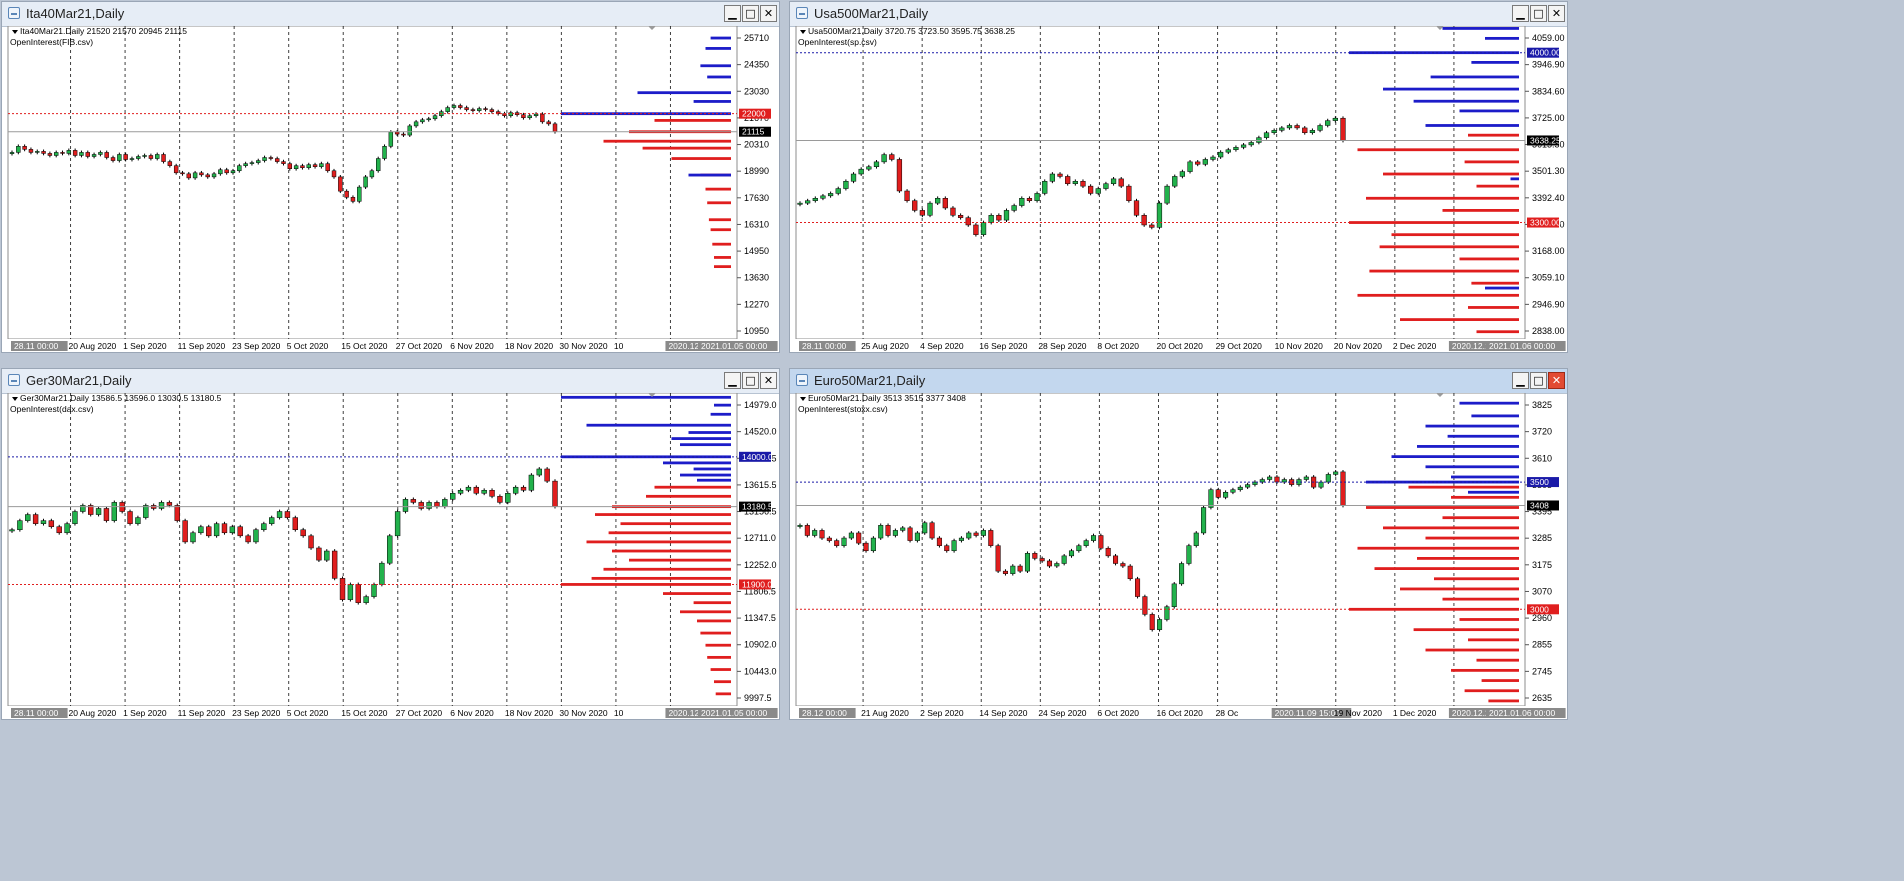 The width and height of the screenshot is (1904, 881). I want to click on price-axis-label: 12252.0, so click(760, 565).